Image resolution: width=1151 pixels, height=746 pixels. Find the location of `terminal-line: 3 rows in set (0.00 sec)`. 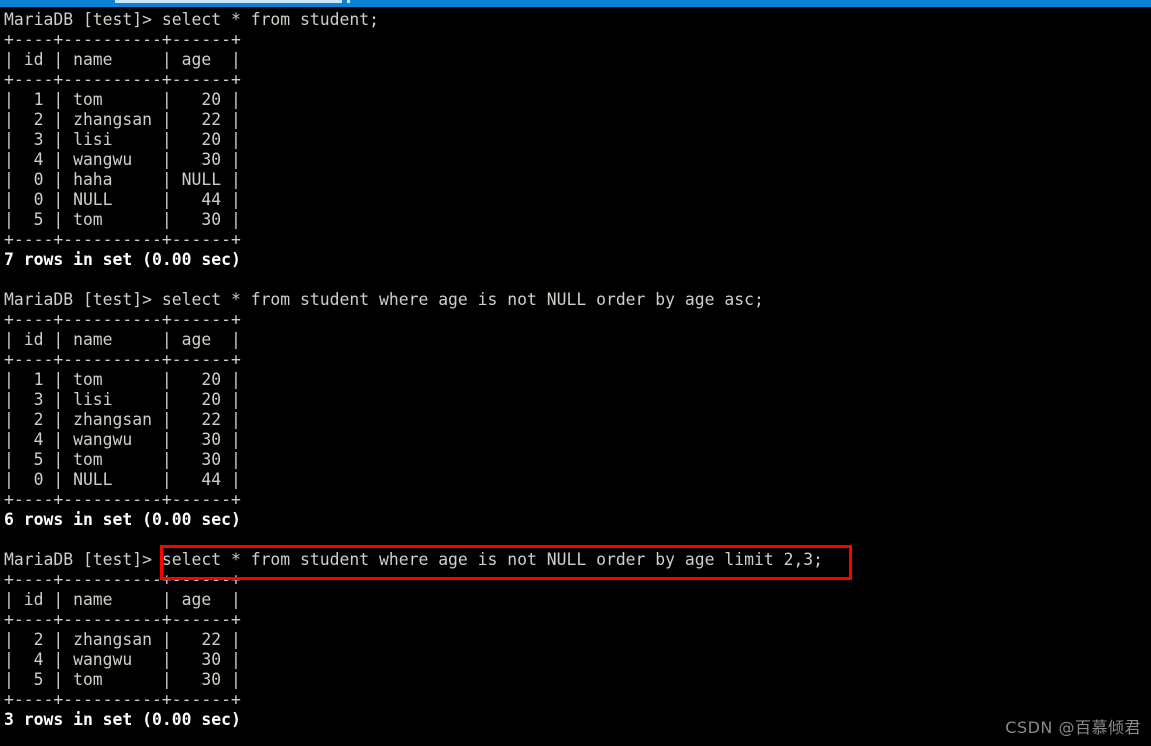

terminal-line: 3 rows in set (0.00 sec) is located at coordinates (122, 719).